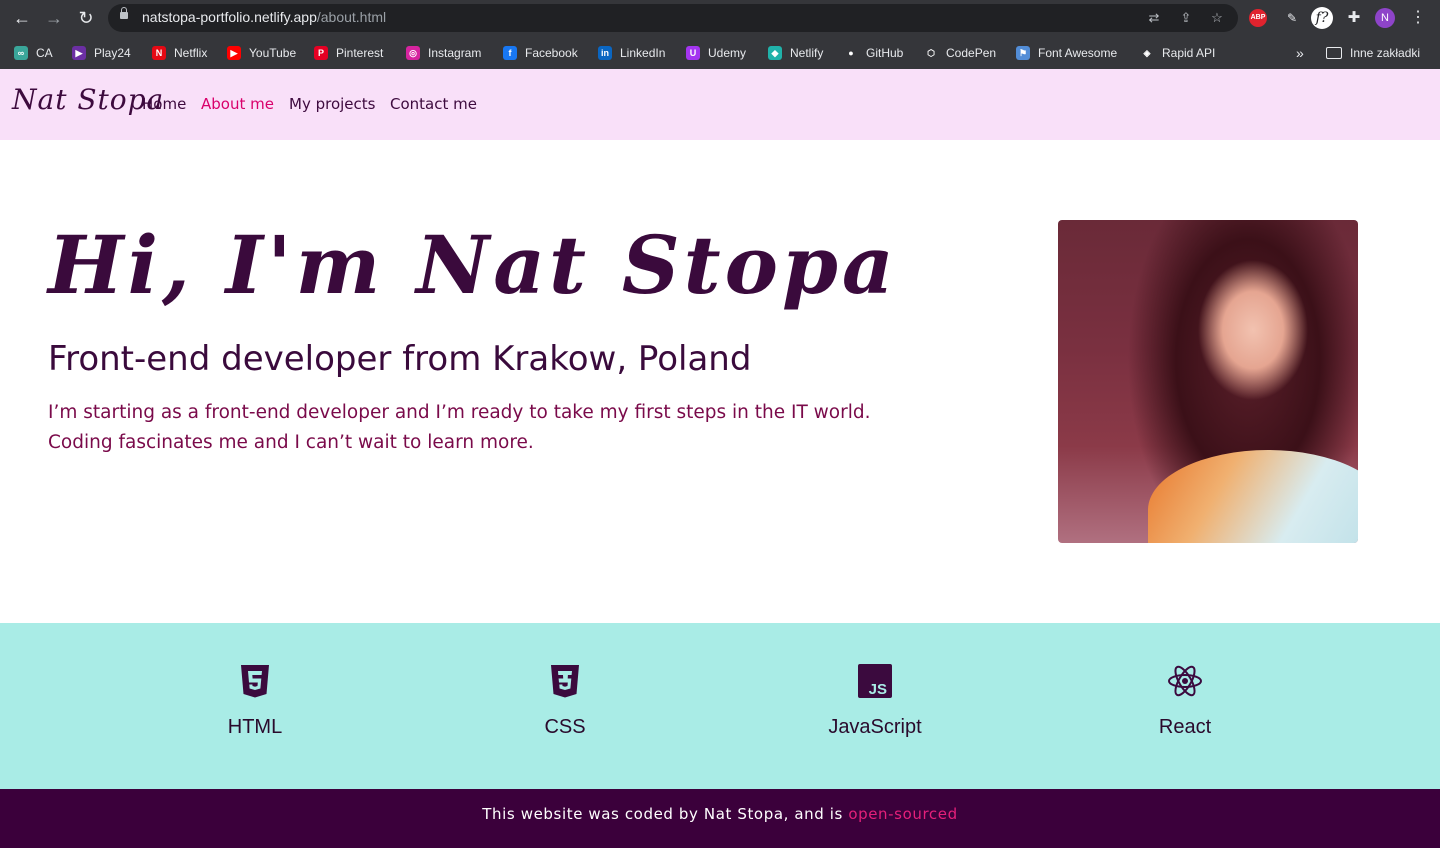 This screenshot has height=848, width=1440. Describe the element at coordinates (433, 104) in the screenshot. I see `nav-contact-me: Contact me` at that location.